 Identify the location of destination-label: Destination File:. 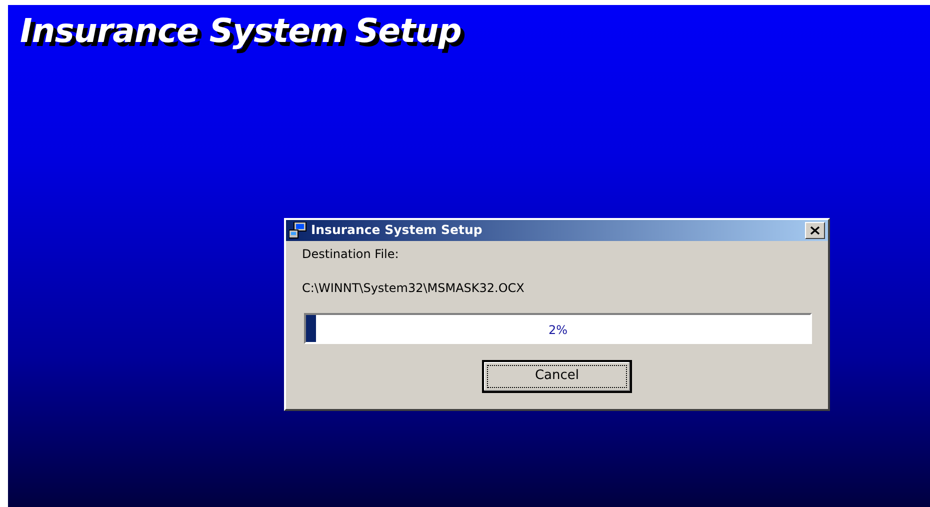
(350, 254).